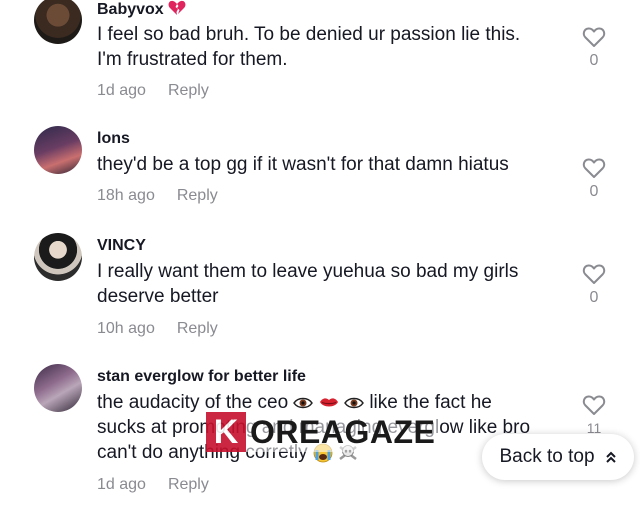  What do you see at coordinates (158, 296) in the screenshot?
I see `comment-line: deserve better` at bounding box center [158, 296].